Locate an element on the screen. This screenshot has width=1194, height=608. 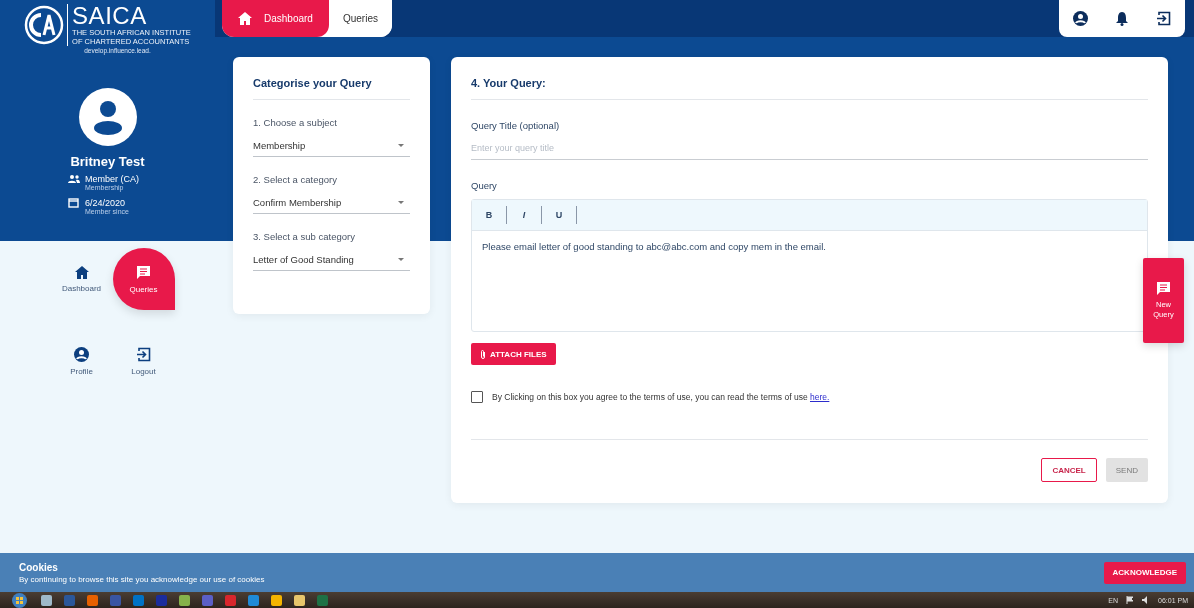
people-icon is located at coordinates (74, 179).